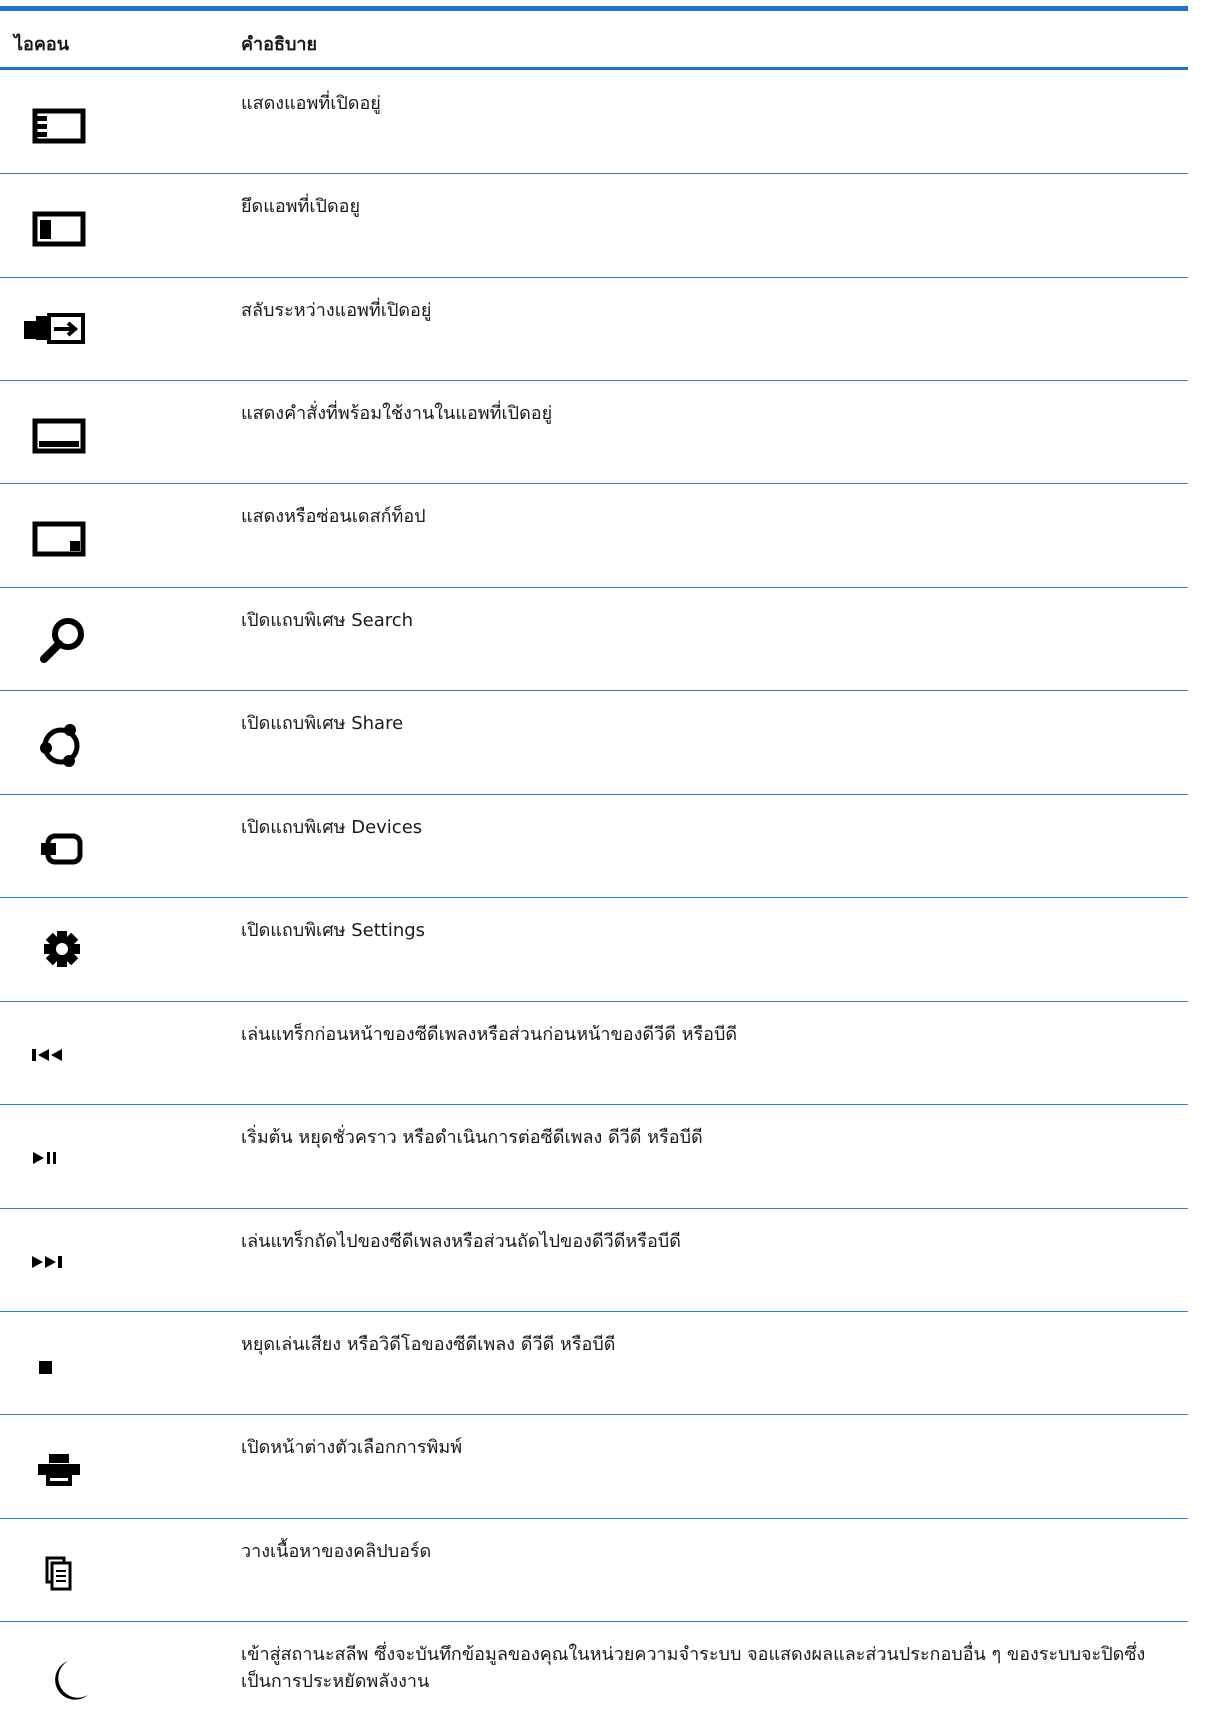  I want to click on previous-track-icon, so click(62, 1053).